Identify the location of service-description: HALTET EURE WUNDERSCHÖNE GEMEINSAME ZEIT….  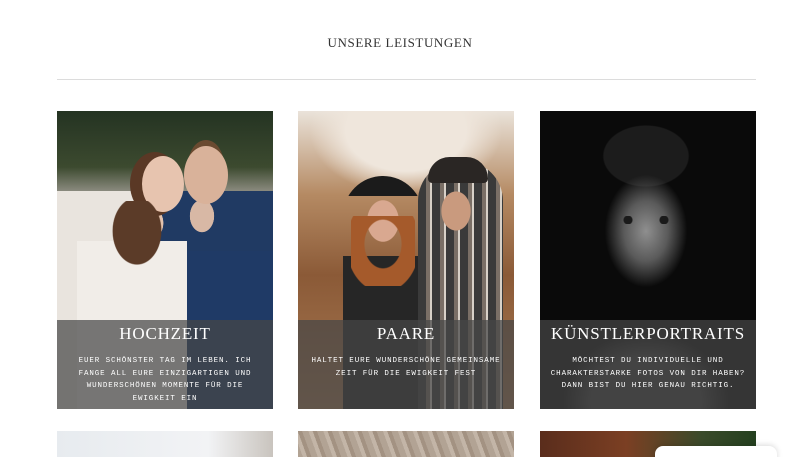
(406, 367).